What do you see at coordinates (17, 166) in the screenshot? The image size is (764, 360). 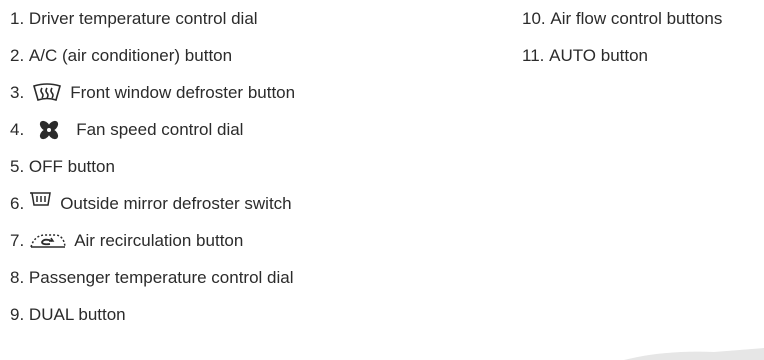 I see `item-number: 5.` at bounding box center [17, 166].